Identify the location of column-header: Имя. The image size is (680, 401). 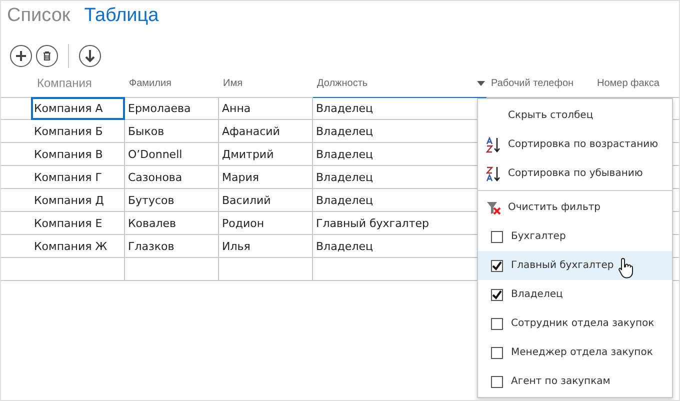
(230, 83).